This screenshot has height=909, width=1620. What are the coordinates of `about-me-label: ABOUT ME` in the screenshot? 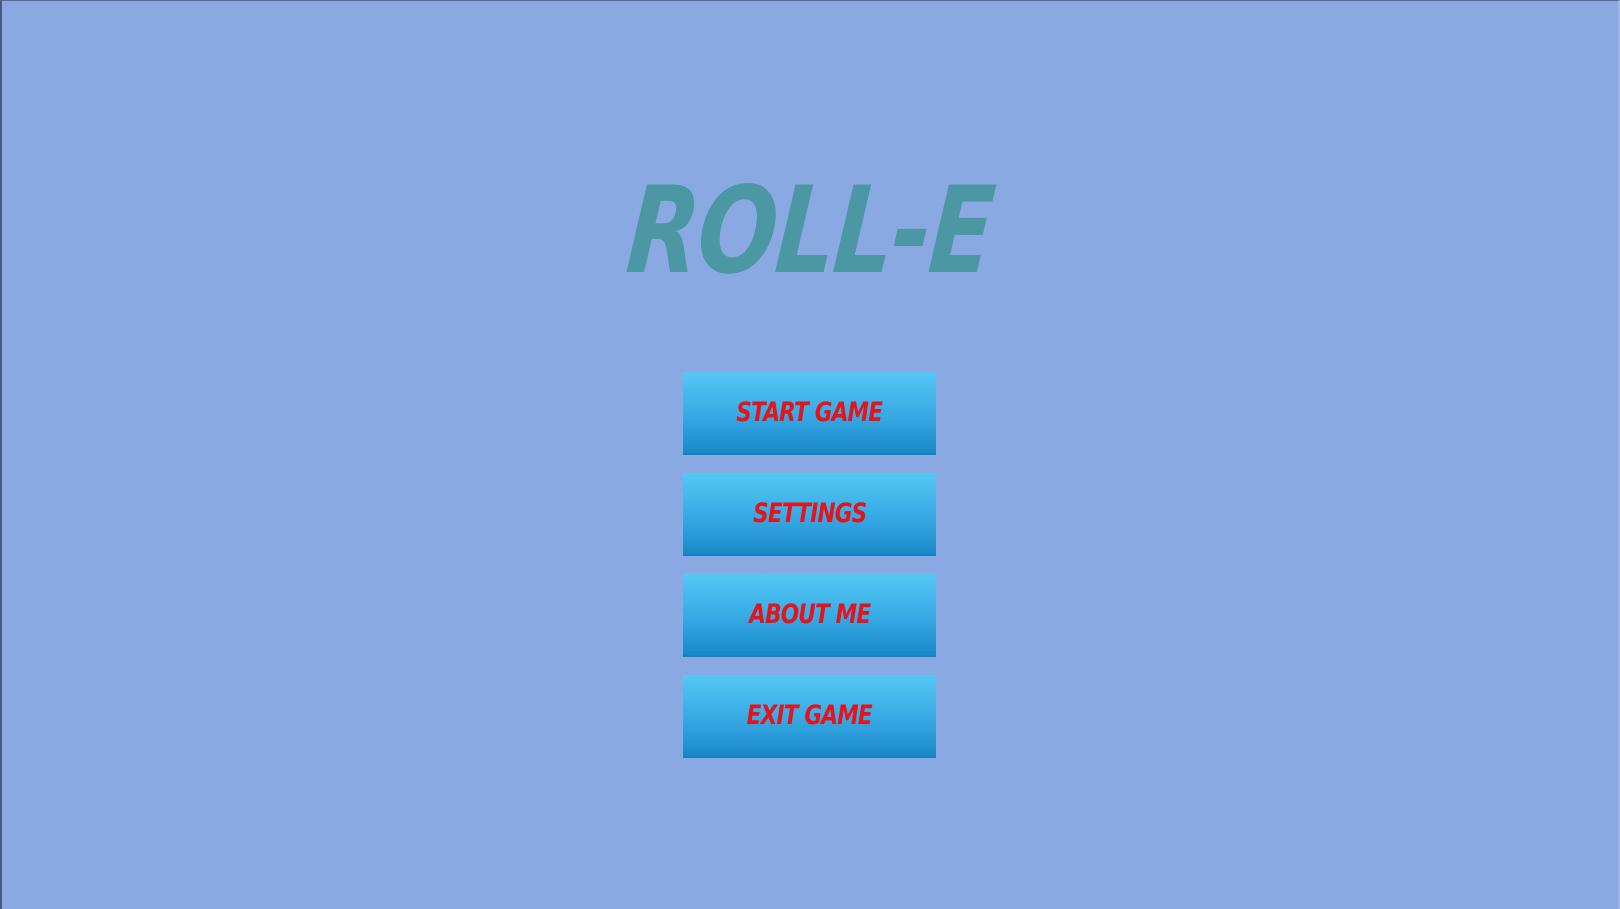 It's located at (809, 614).